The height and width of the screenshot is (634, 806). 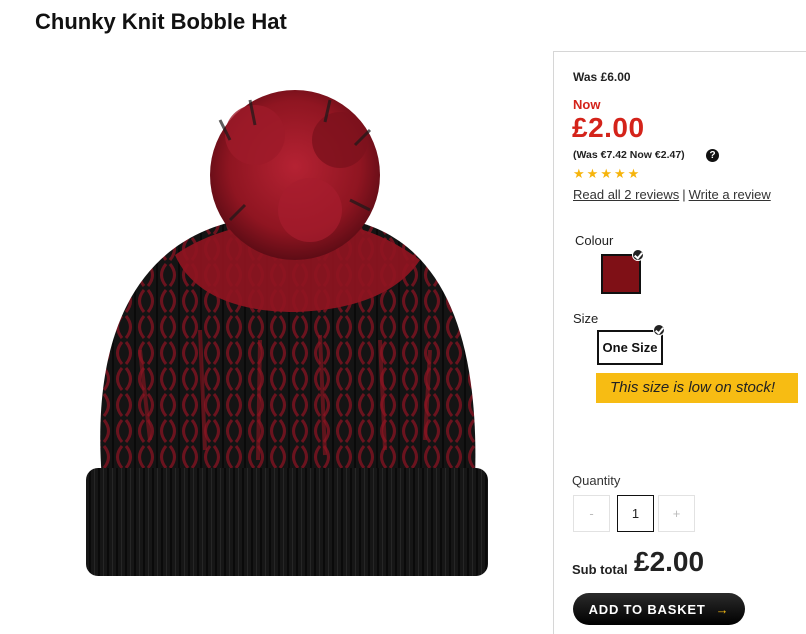 What do you see at coordinates (586, 318) in the screenshot?
I see `size-label: Size` at bounding box center [586, 318].